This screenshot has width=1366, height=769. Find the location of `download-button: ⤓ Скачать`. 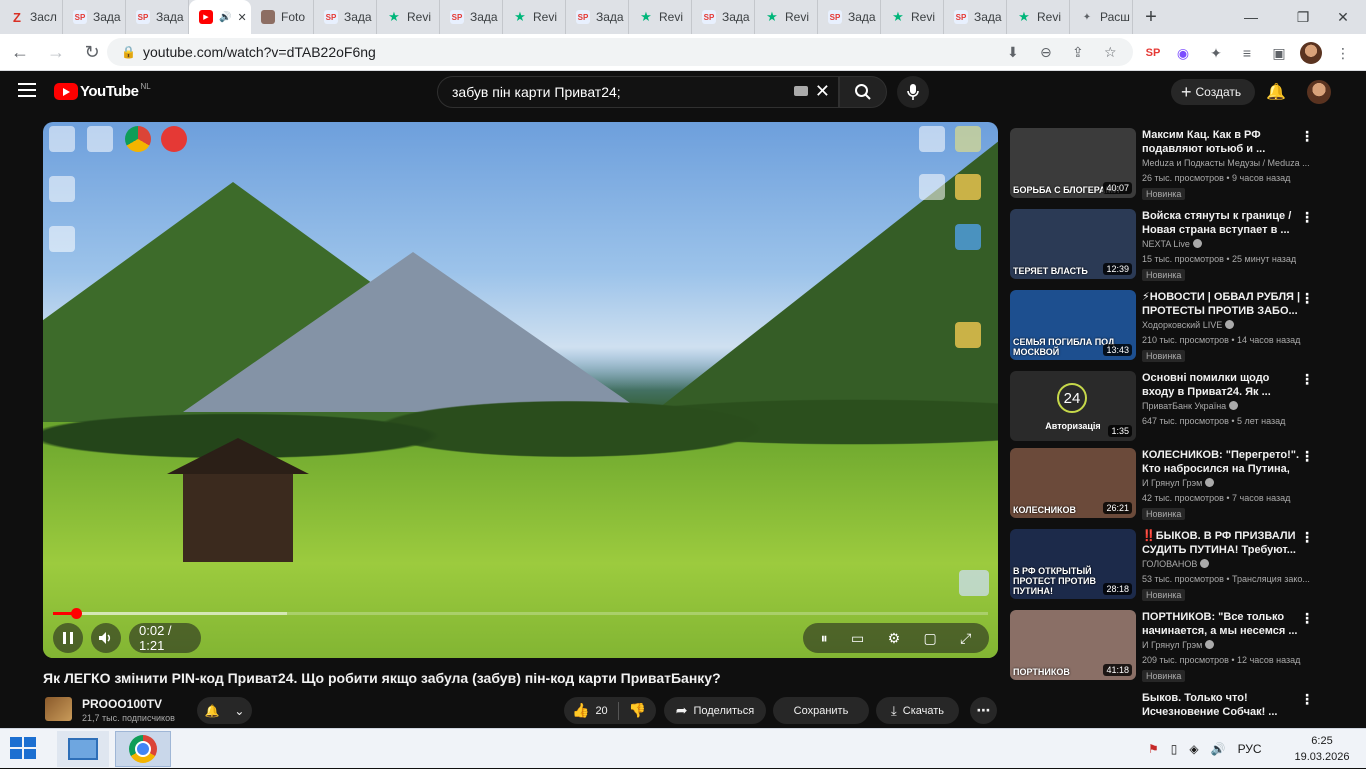

download-button: ⤓ Скачать is located at coordinates (917, 710).